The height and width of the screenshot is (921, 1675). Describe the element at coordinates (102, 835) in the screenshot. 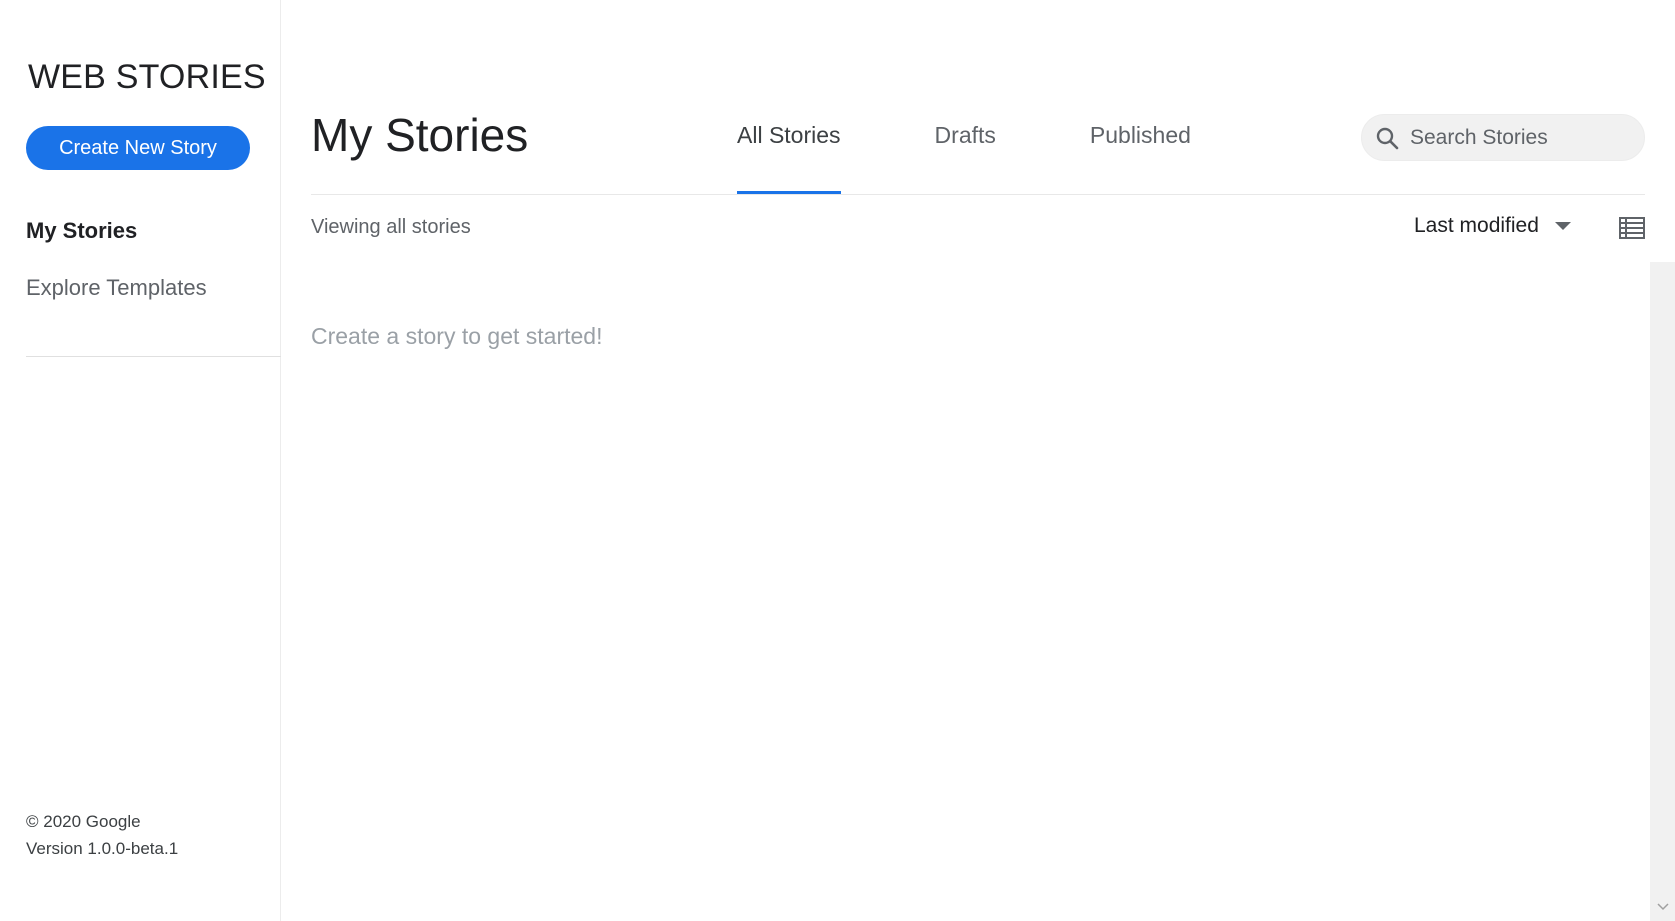

I see `sidebar-footer: © 2020 Google Version 1.0.0-beta.1` at that location.